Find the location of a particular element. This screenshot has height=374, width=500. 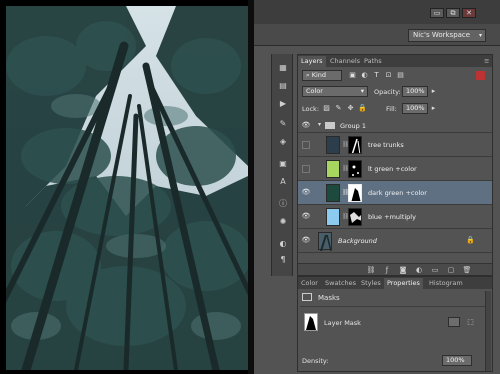

shape-filter-icon: ⊡ is located at coordinates (388, 75).